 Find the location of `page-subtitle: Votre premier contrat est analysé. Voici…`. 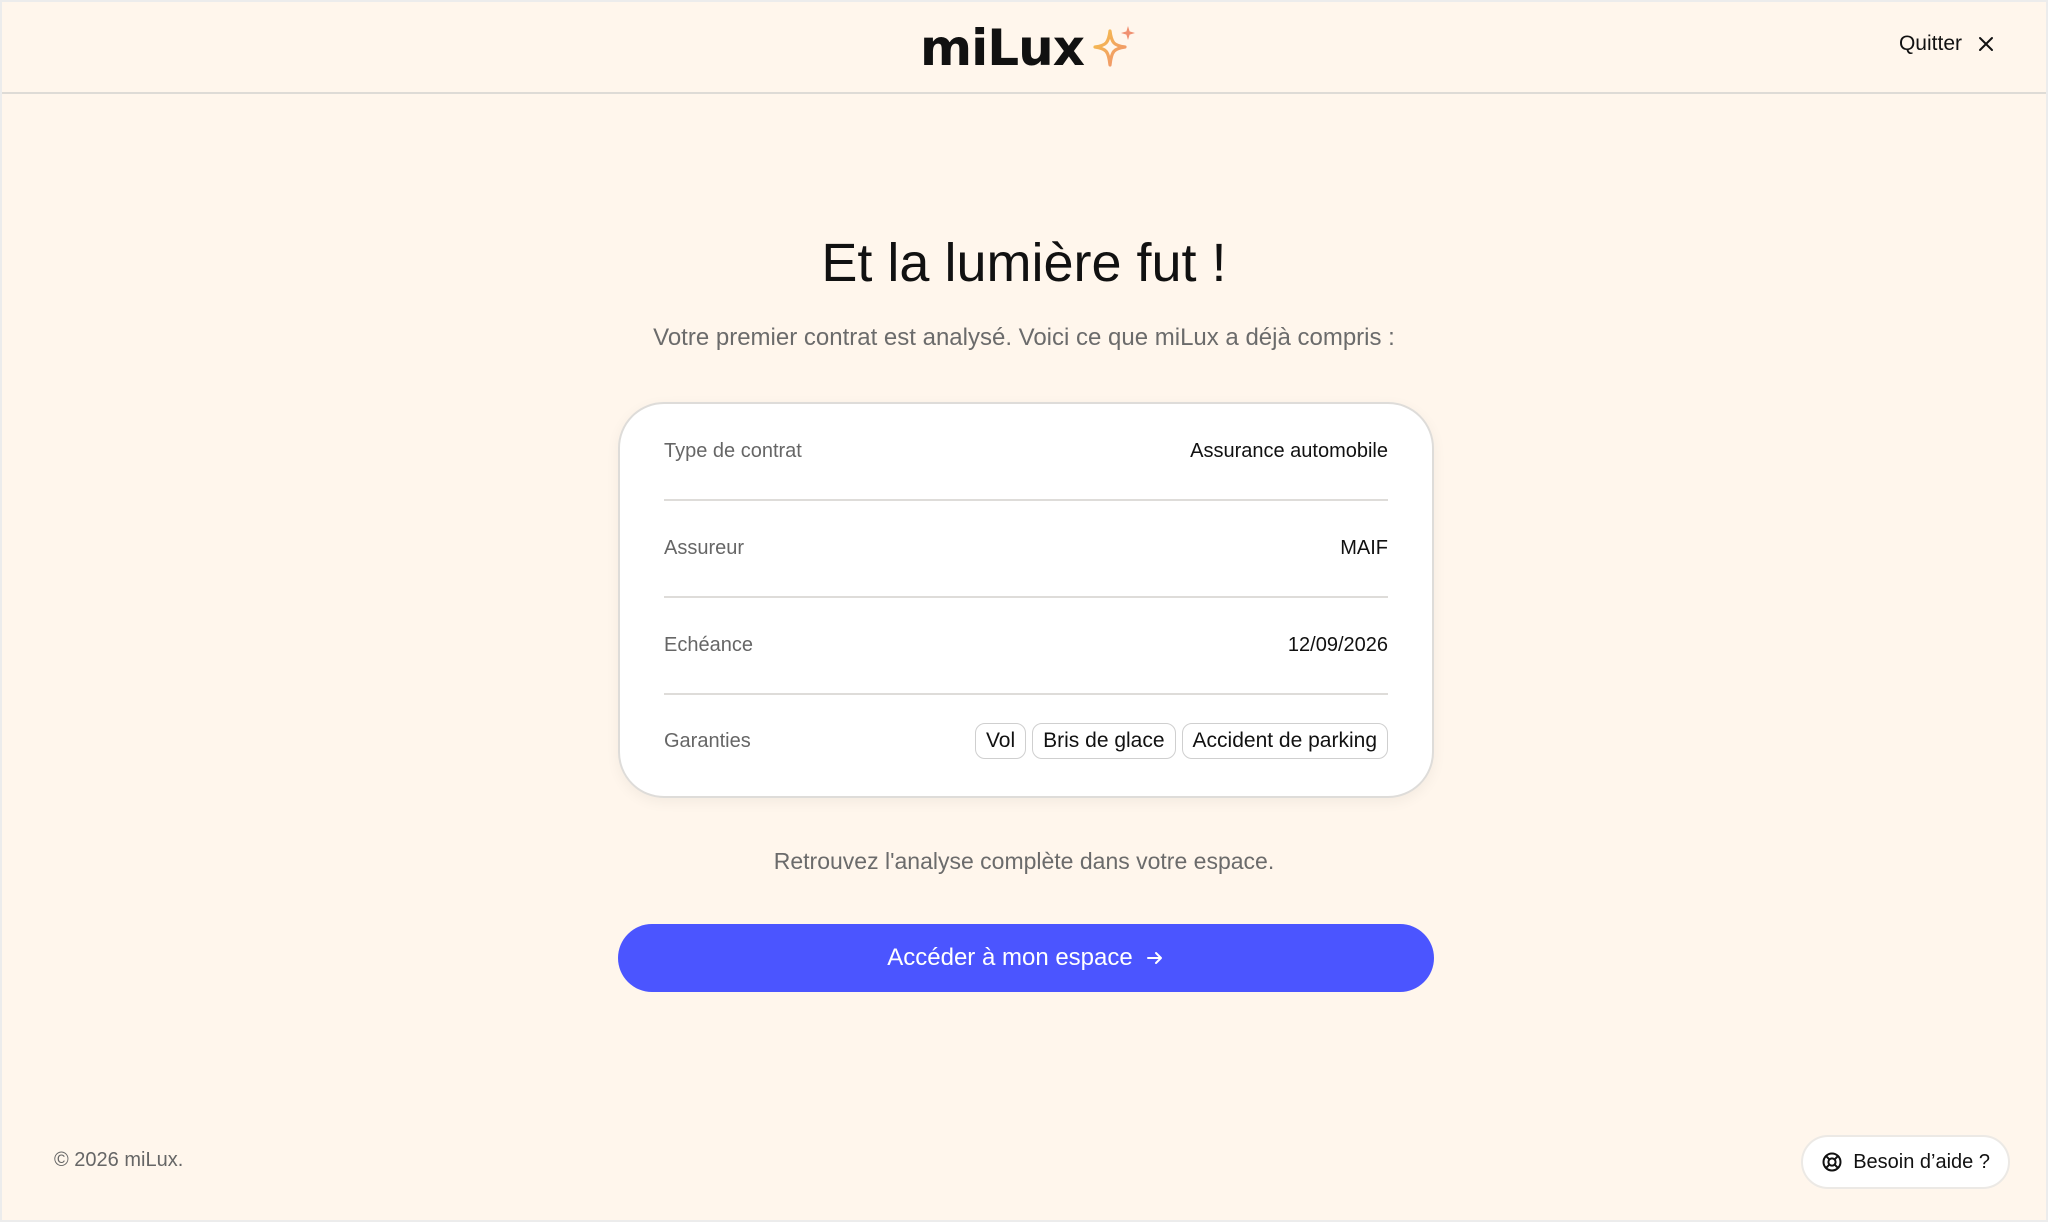

page-subtitle: Votre premier contrat est analysé. Voici… is located at coordinates (1024, 337).